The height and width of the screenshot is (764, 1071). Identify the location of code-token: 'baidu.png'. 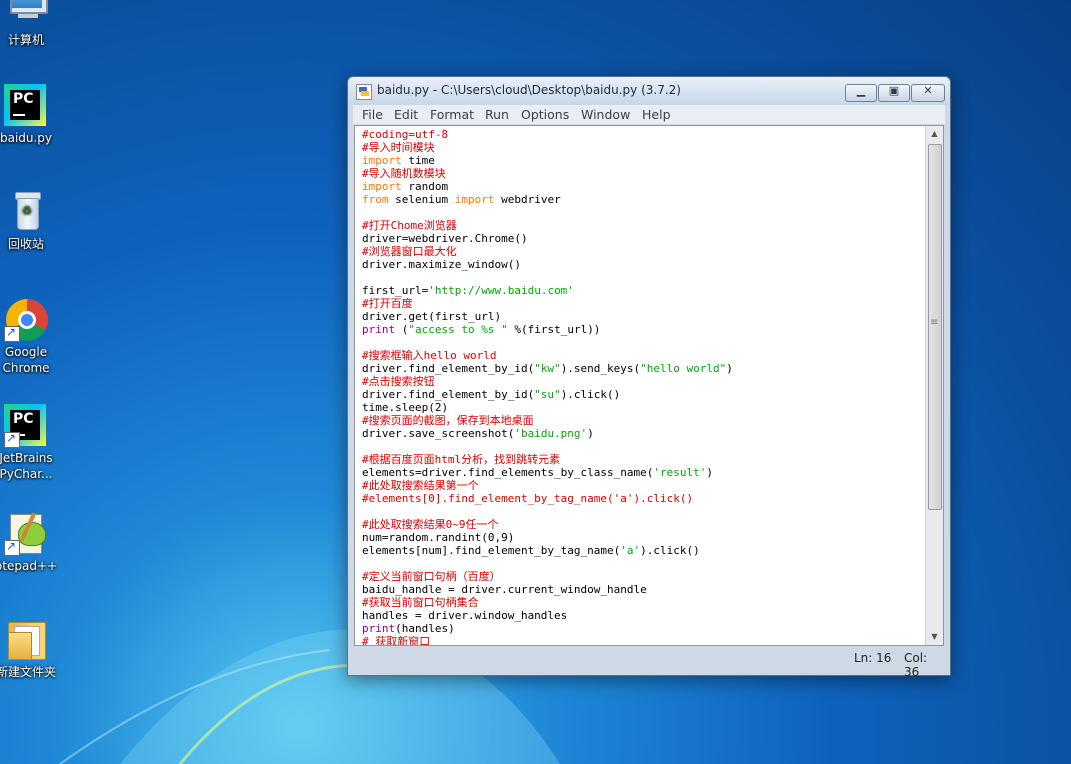
(551, 433).